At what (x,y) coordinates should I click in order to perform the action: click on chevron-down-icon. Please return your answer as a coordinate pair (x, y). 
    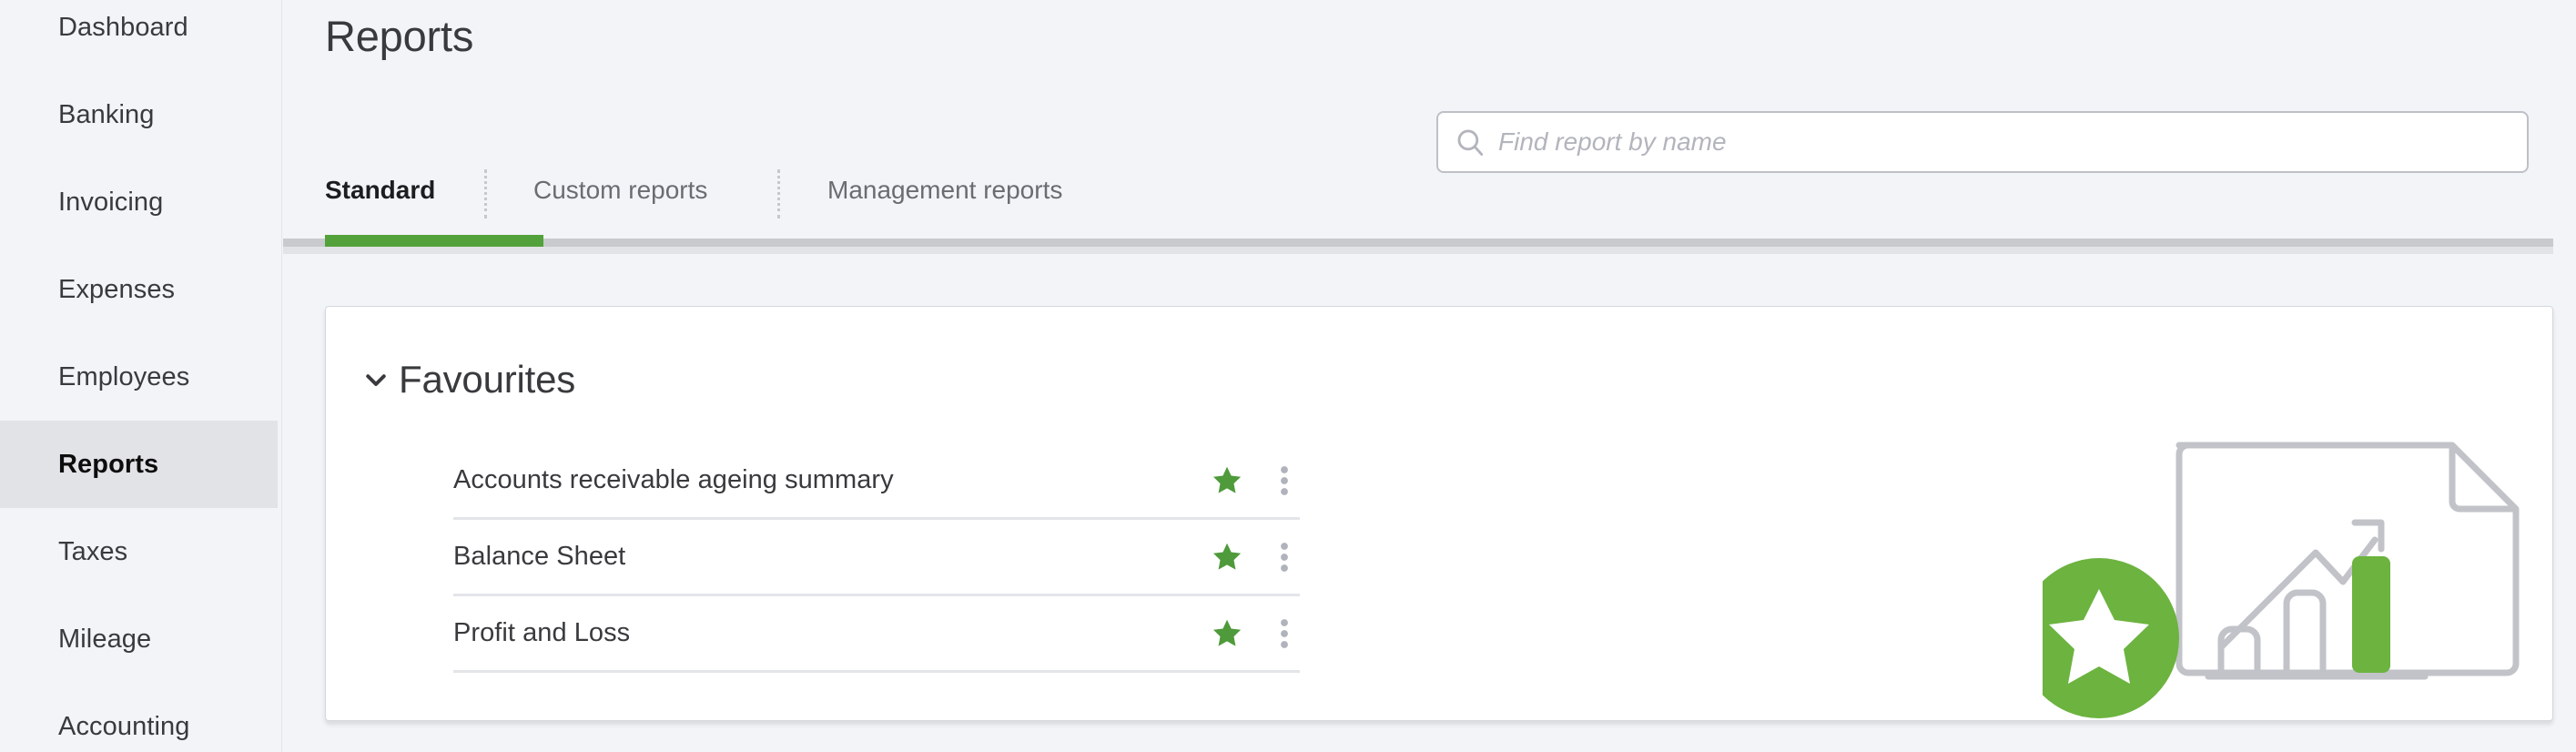
    Looking at the image, I should click on (376, 379).